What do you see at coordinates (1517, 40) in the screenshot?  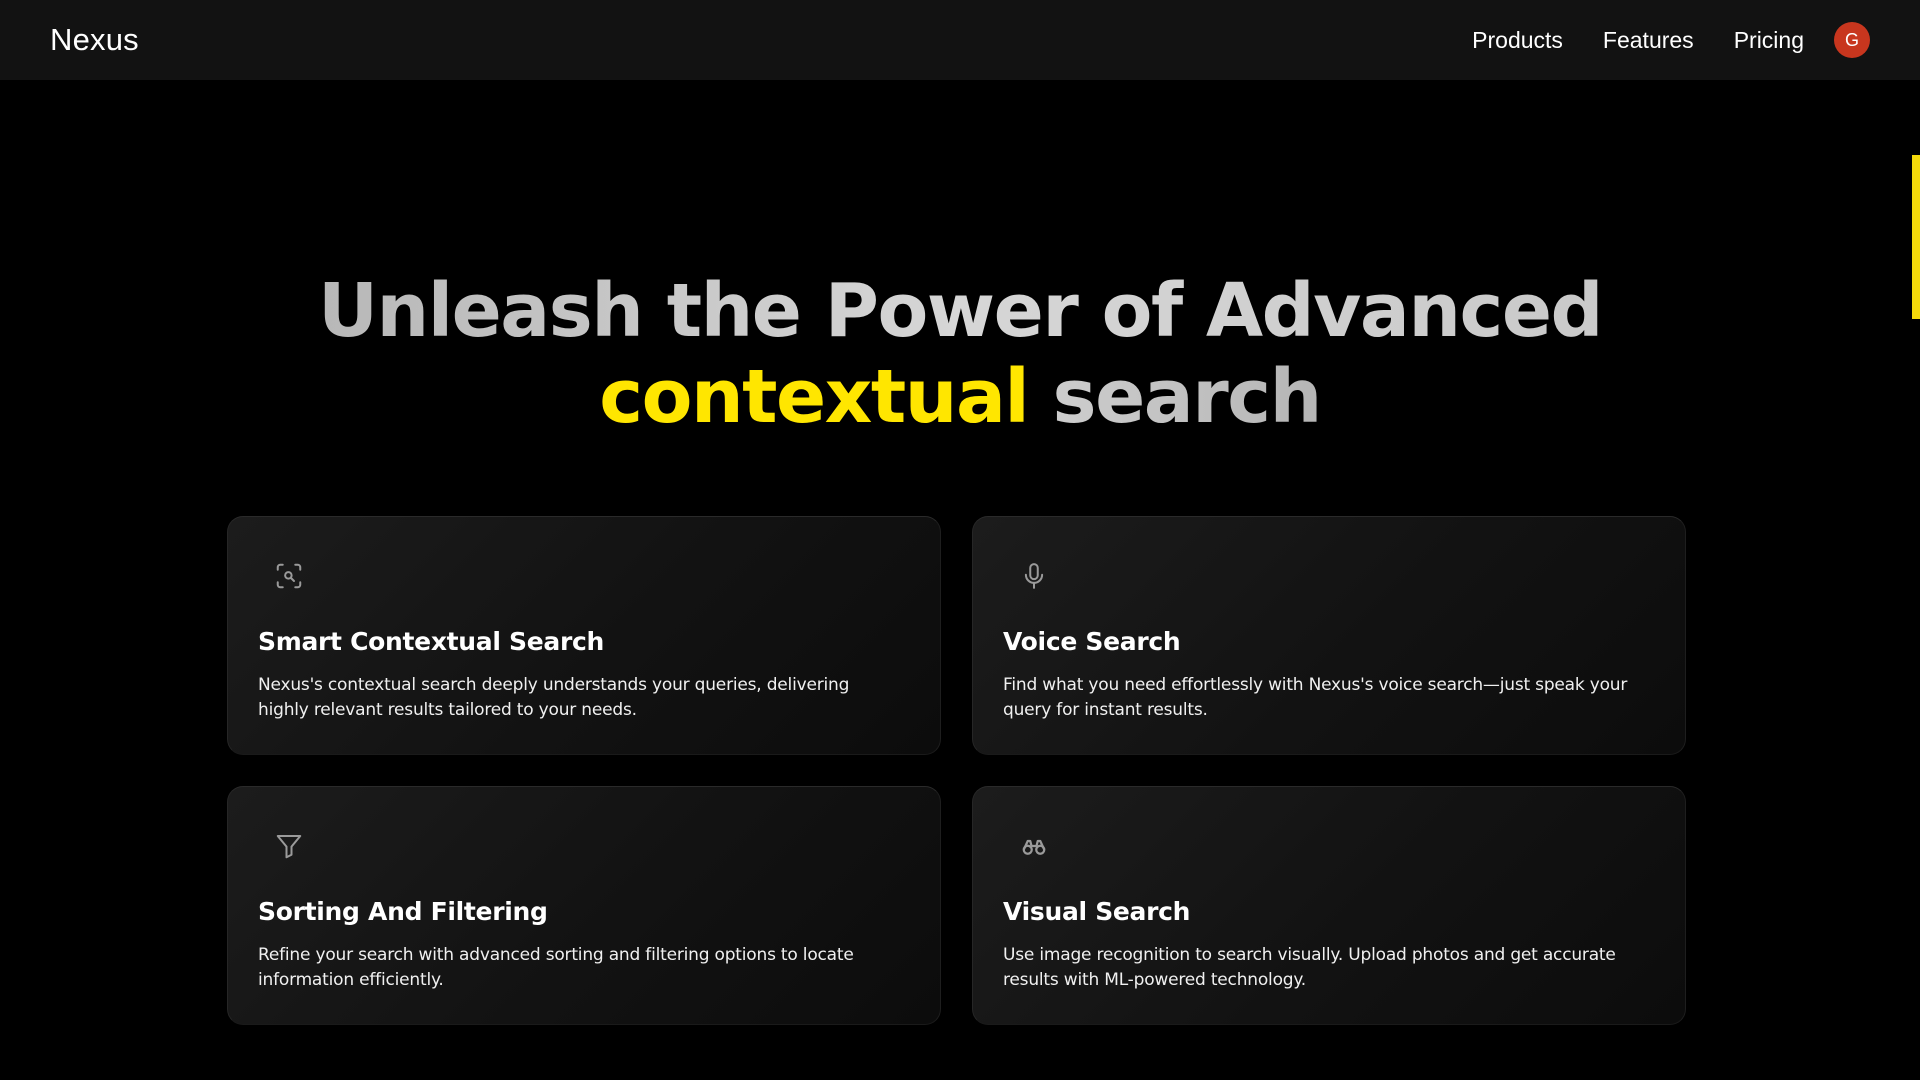 I see `nav-link-products: Products` at bounding box center [1517, 40].